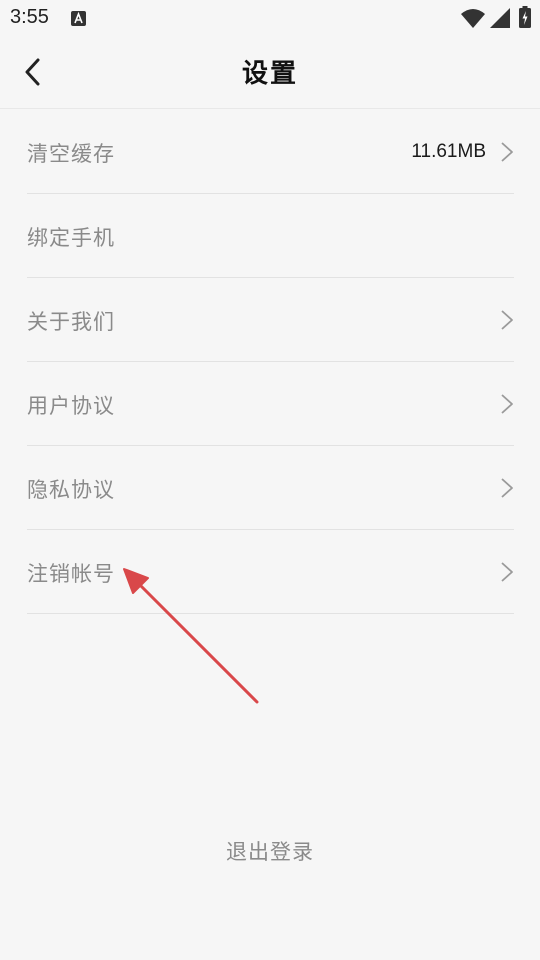  What do you see at coordinates (270, 152) in the screenshot?
I see `settings-item-clear-cache: 清空缓存 11.61MB` at bounding box center [270, 152].